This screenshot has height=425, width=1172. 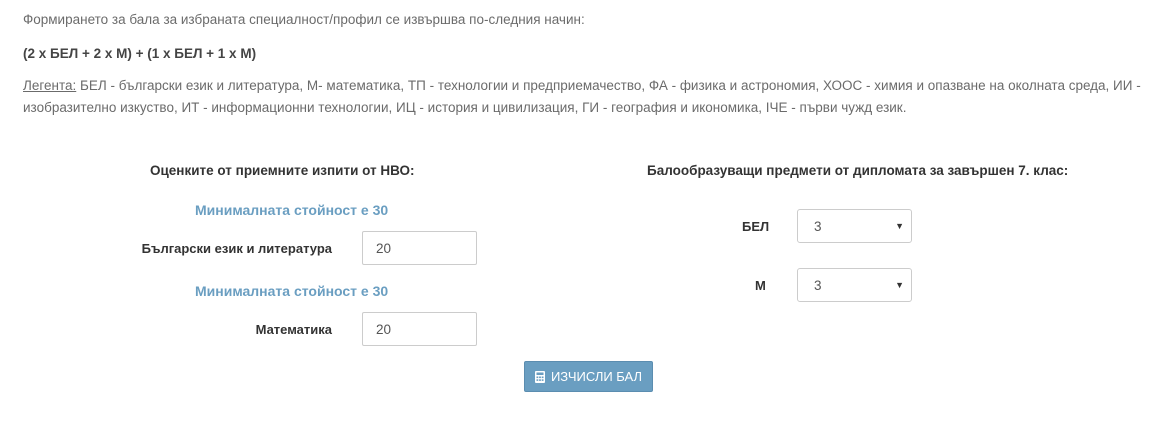 I want to click on bel-grade-select: 3 ▼, so click(x=854, y=226).